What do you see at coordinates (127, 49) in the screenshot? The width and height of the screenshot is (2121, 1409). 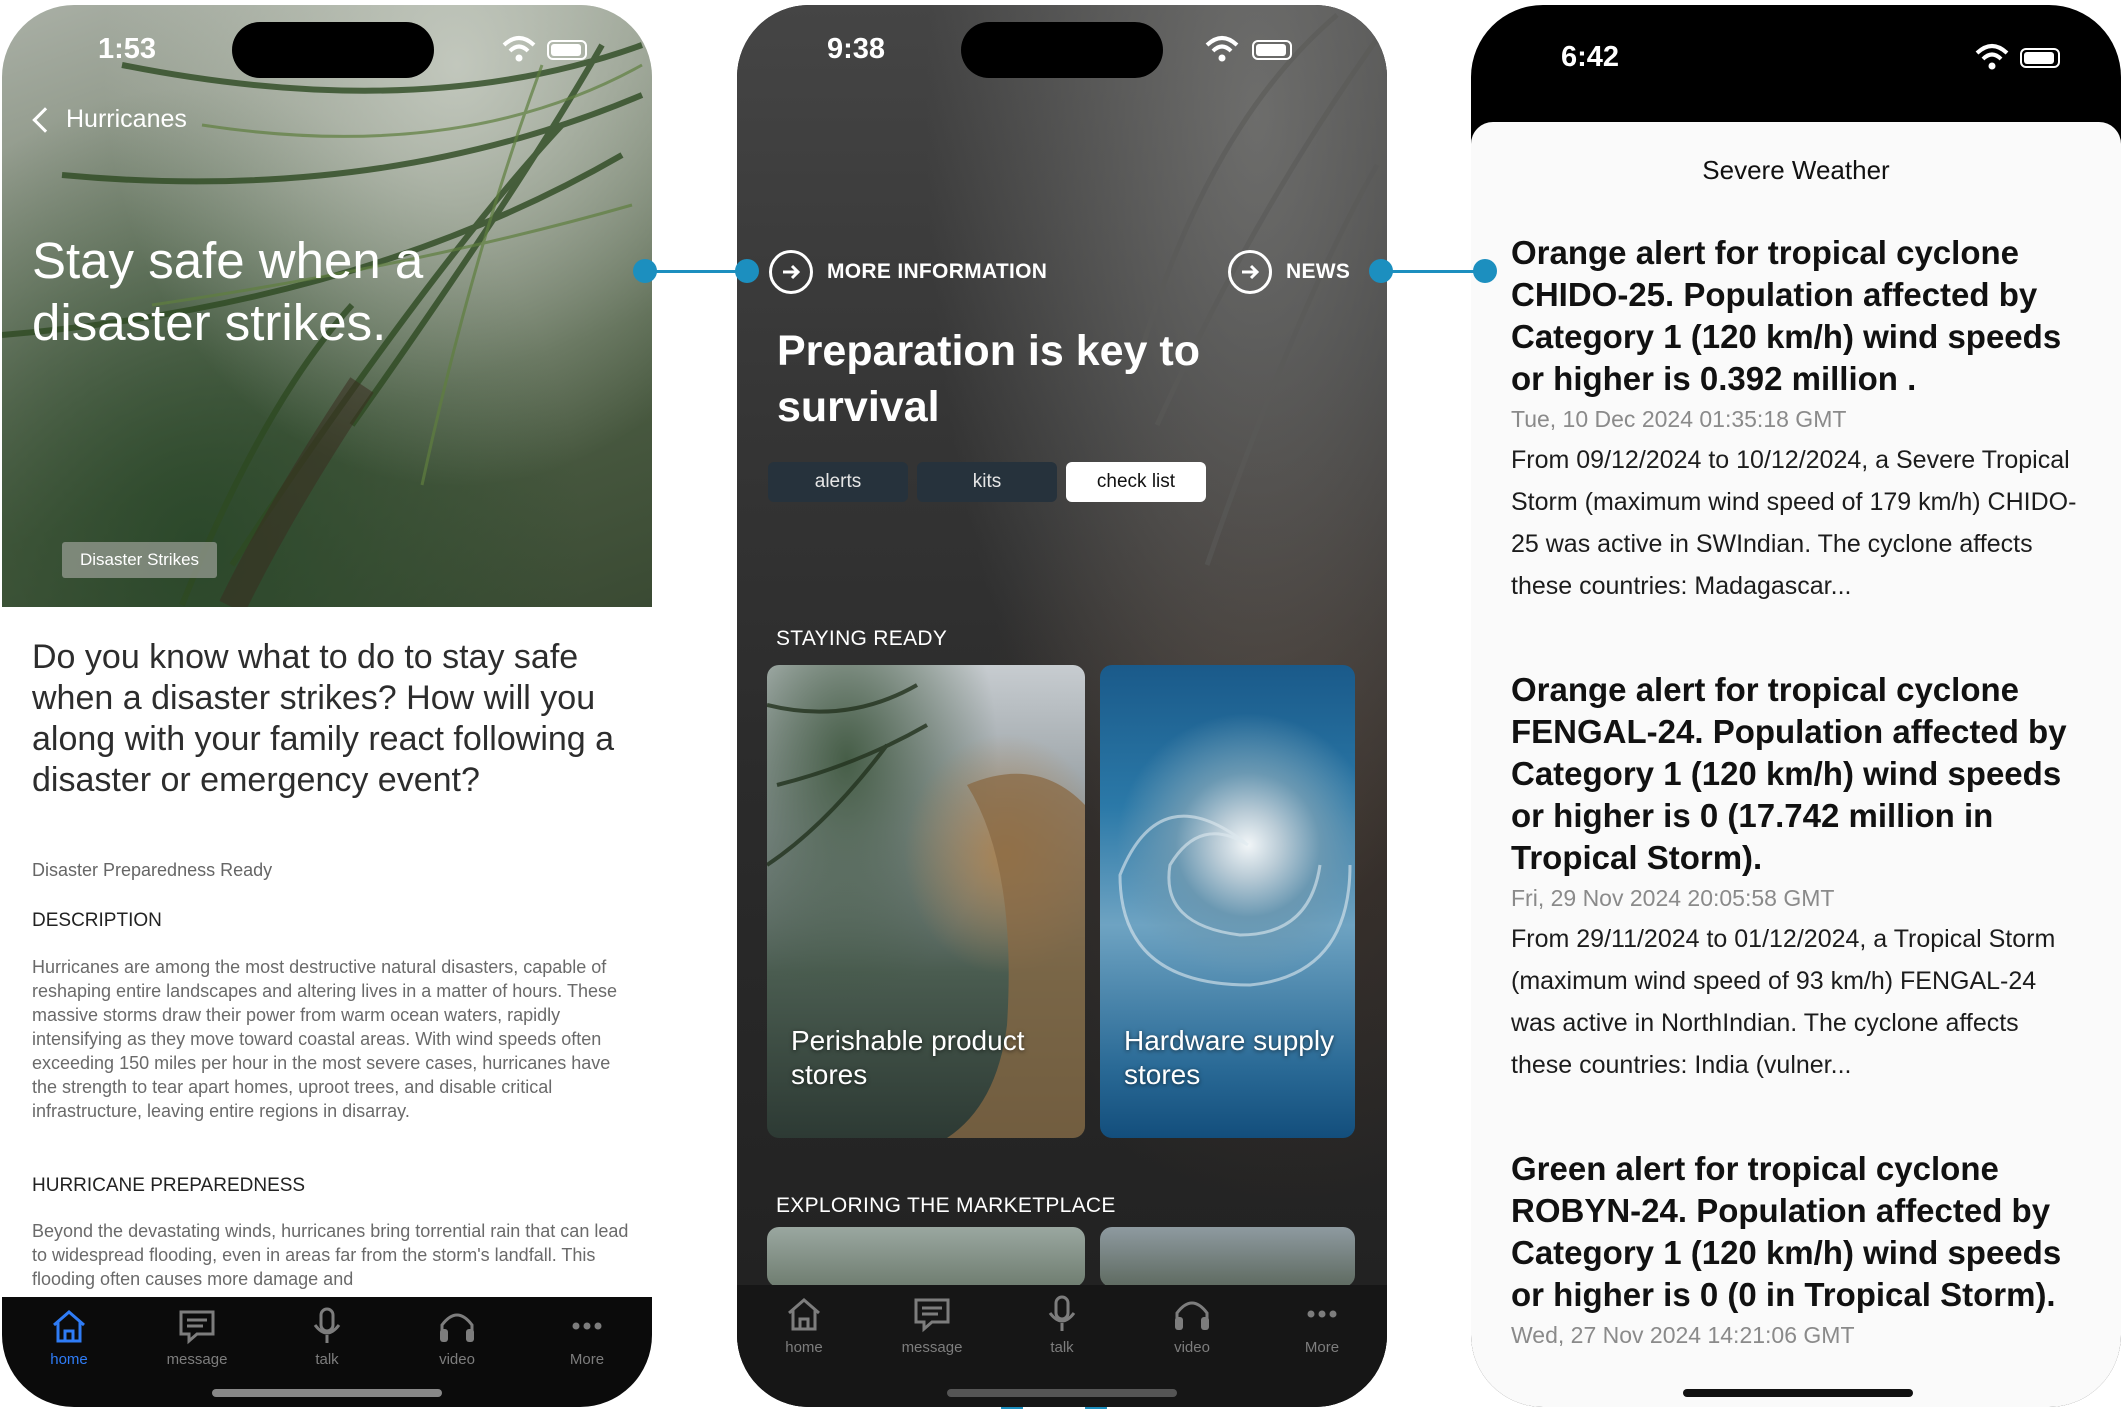 I see `status-time: 1:53` at bounding box center [127, 49].